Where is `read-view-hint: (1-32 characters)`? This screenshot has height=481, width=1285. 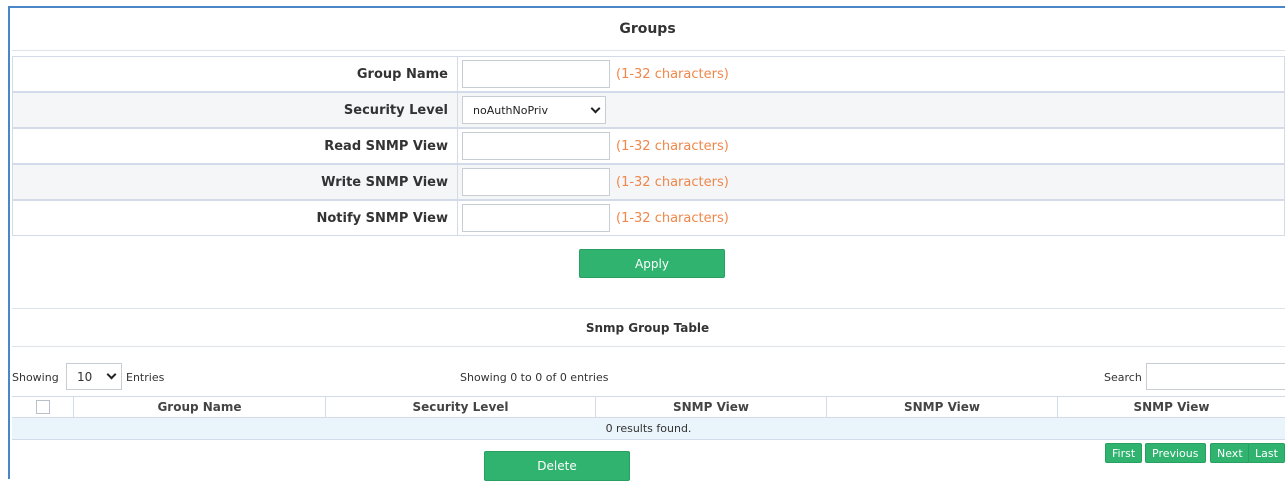
read-view-hint: (1-32 characters) is located at coordinates (672, 146).